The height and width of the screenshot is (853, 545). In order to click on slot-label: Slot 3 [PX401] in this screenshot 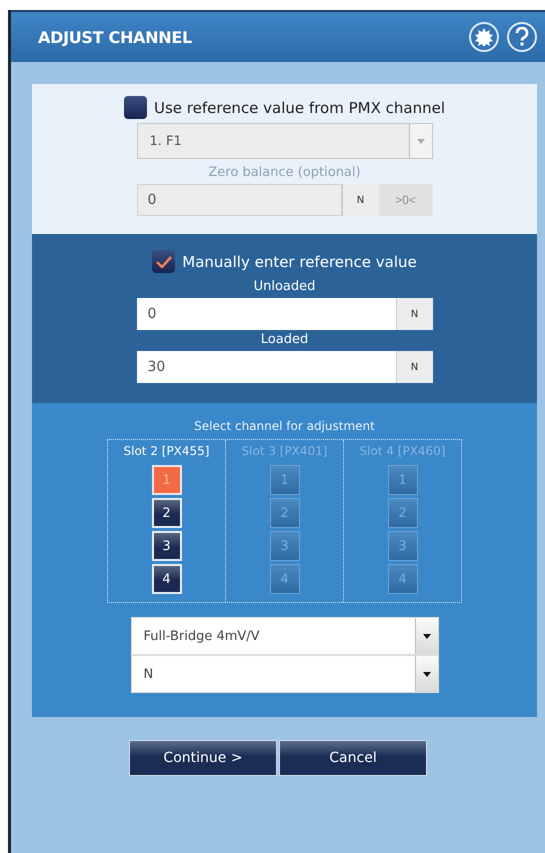, I will do `click(285, 451)`.